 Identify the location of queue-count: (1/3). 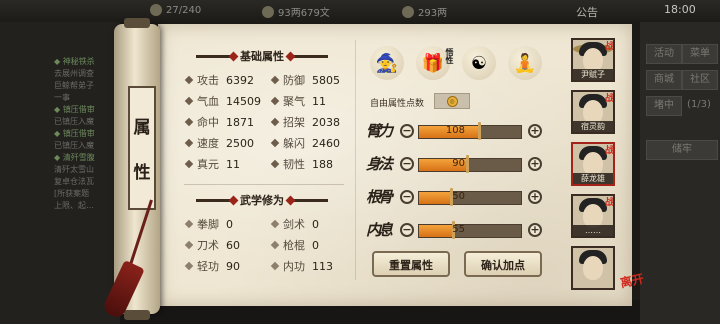
(699, 104).